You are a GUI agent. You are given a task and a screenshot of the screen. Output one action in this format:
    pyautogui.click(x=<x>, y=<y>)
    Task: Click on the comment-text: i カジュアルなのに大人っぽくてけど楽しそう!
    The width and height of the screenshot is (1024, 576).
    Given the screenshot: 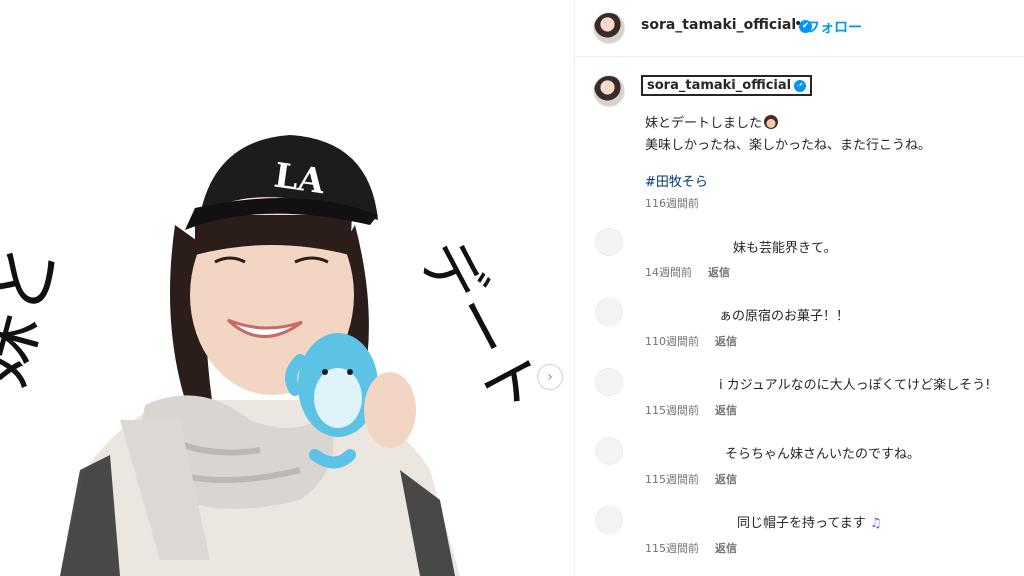 What is the action you would take?
    pyautogui.click(x=855, y=385)
    